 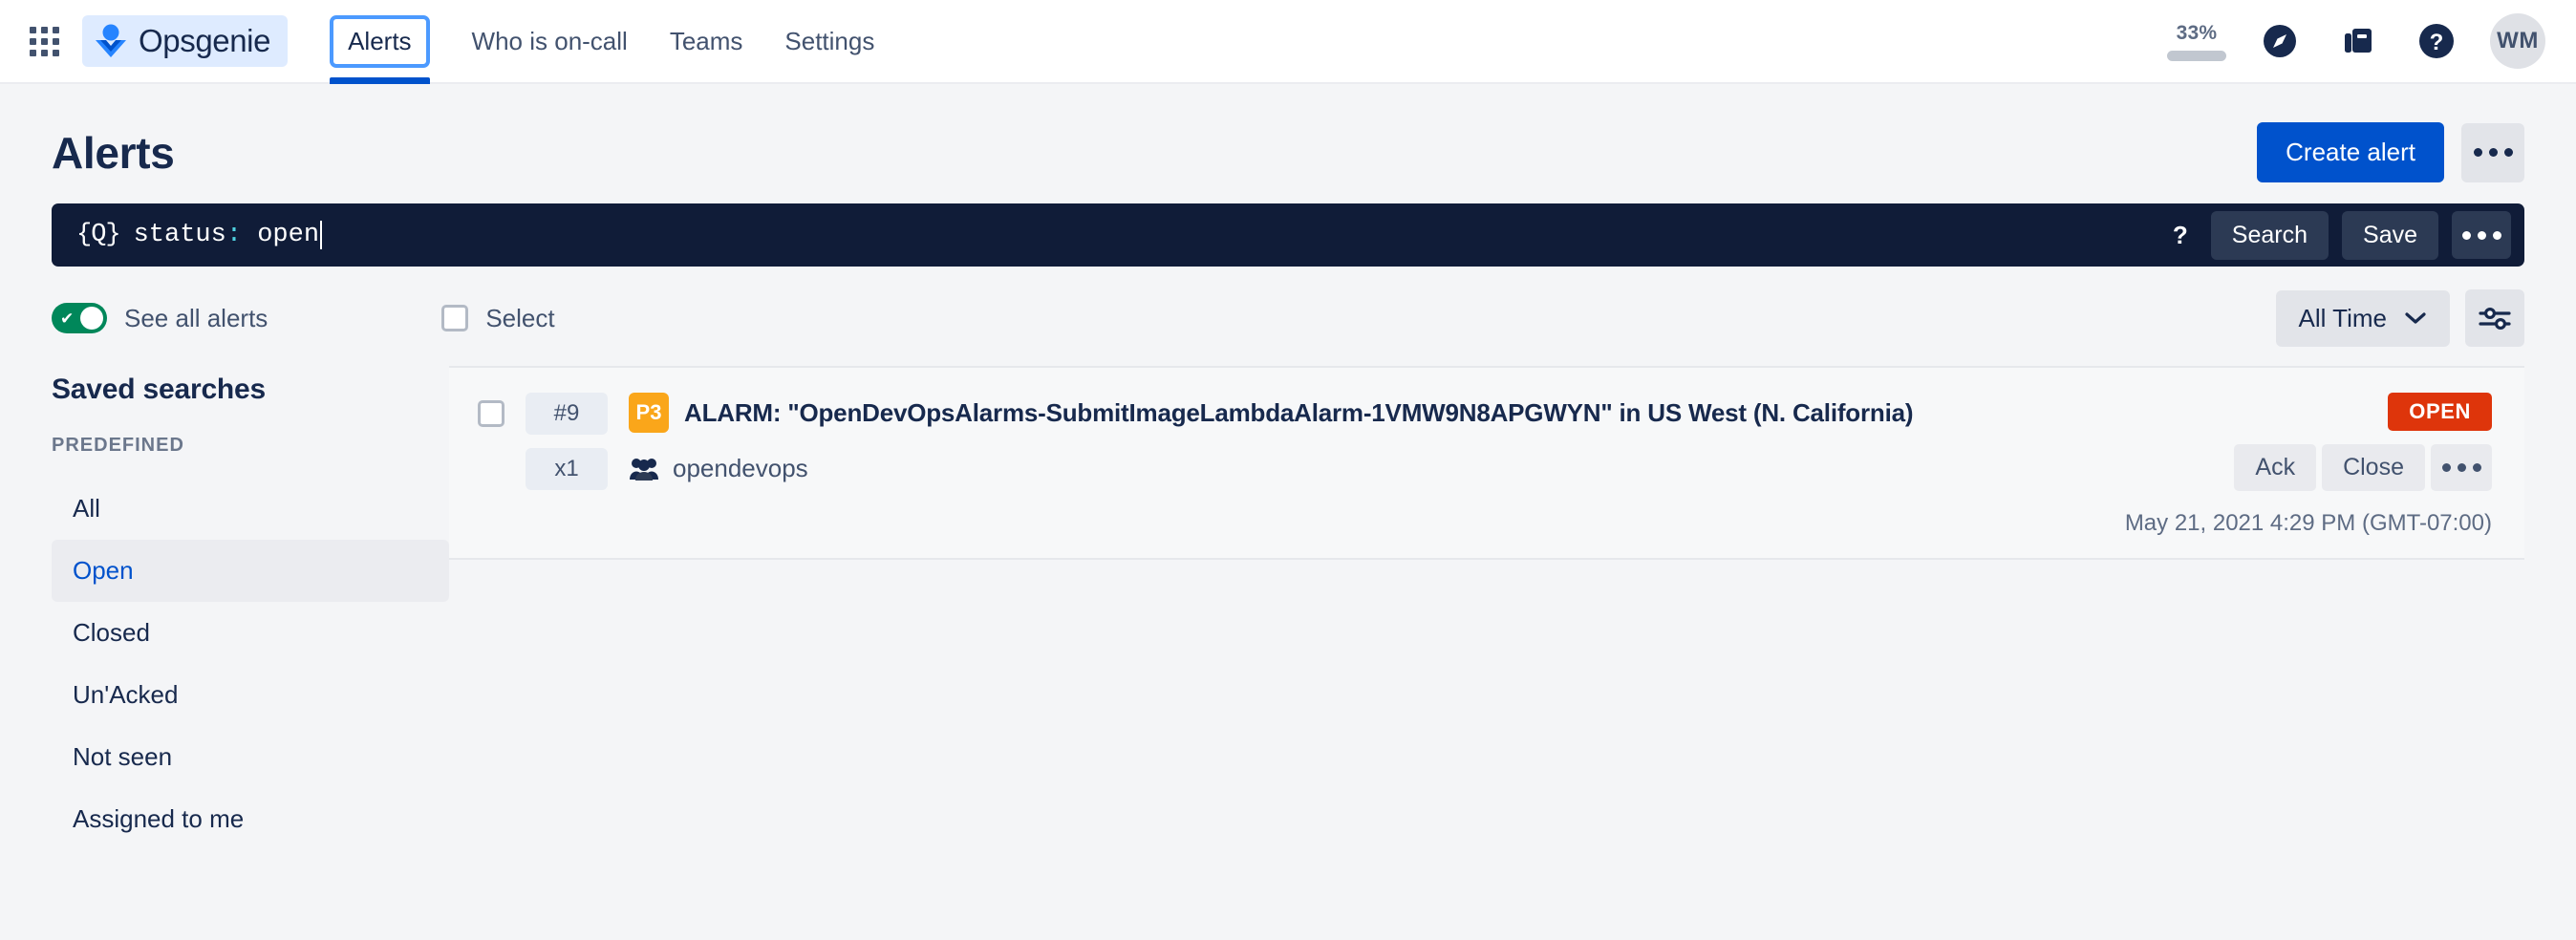 I want to click on sidebar-item-not-seen: Not seen, so click(x=250, y=757).